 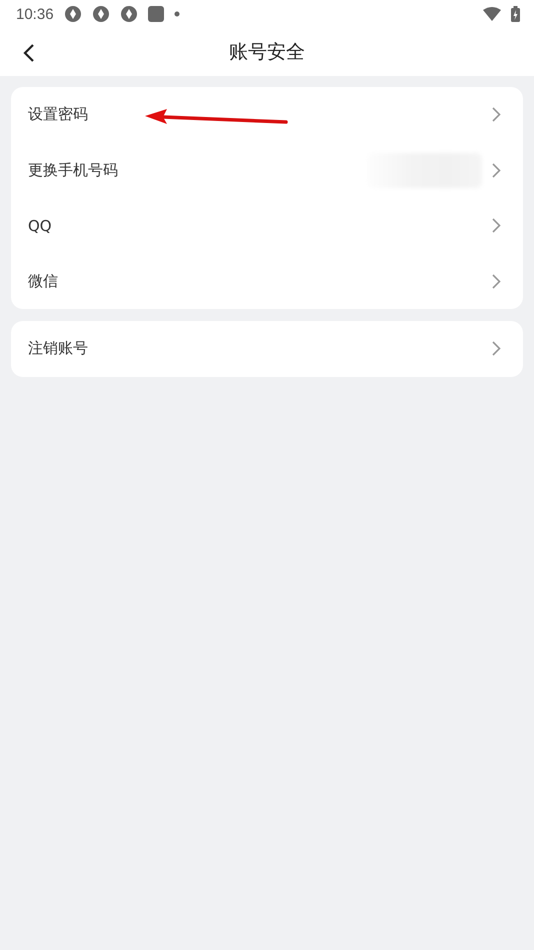 I want to click on settings-row: 微信, so click(x=267, y=281).